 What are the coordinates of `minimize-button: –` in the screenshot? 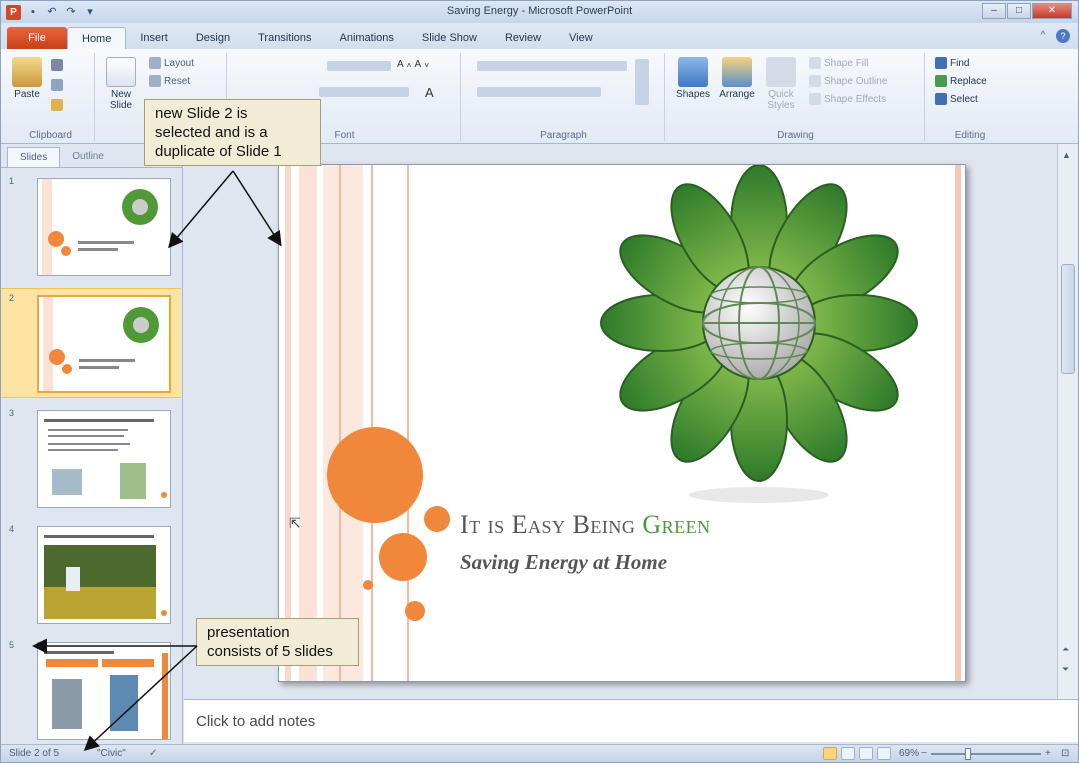 It's located at (994, 11).